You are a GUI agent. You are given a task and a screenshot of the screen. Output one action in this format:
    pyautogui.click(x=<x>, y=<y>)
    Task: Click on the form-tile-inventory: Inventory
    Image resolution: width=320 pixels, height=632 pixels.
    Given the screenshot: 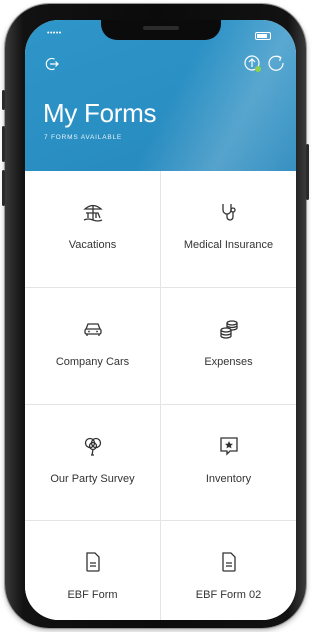 What is the action you would take?
    pyautogui.click(x=228, y=462)
    